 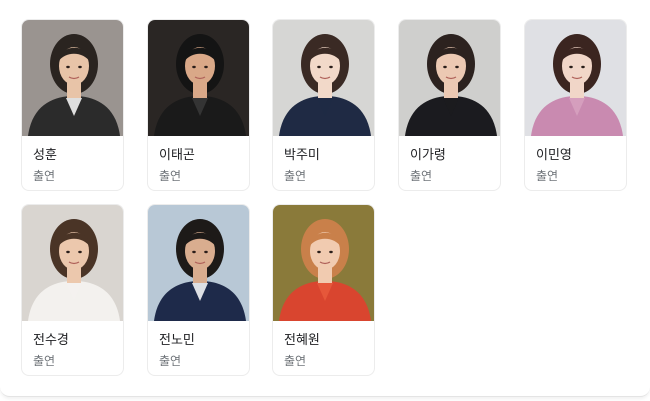 I want to click on cast-card: 성훈출연, so click(x=72, y=105).